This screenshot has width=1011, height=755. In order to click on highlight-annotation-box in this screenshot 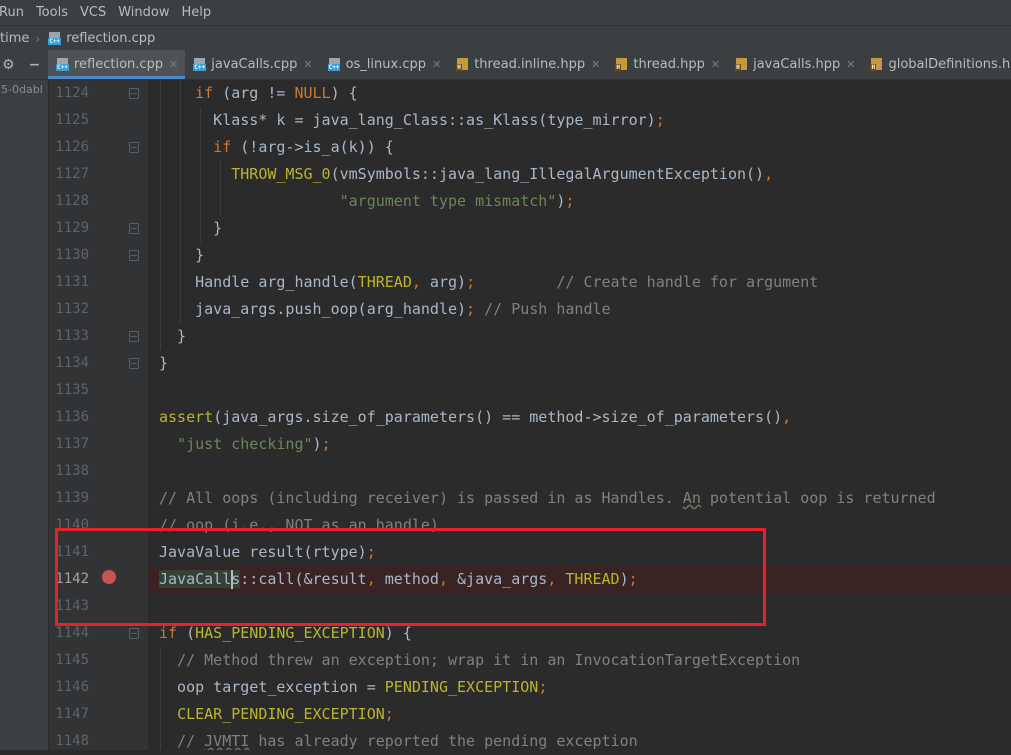, I will do `click(410, 577)`.